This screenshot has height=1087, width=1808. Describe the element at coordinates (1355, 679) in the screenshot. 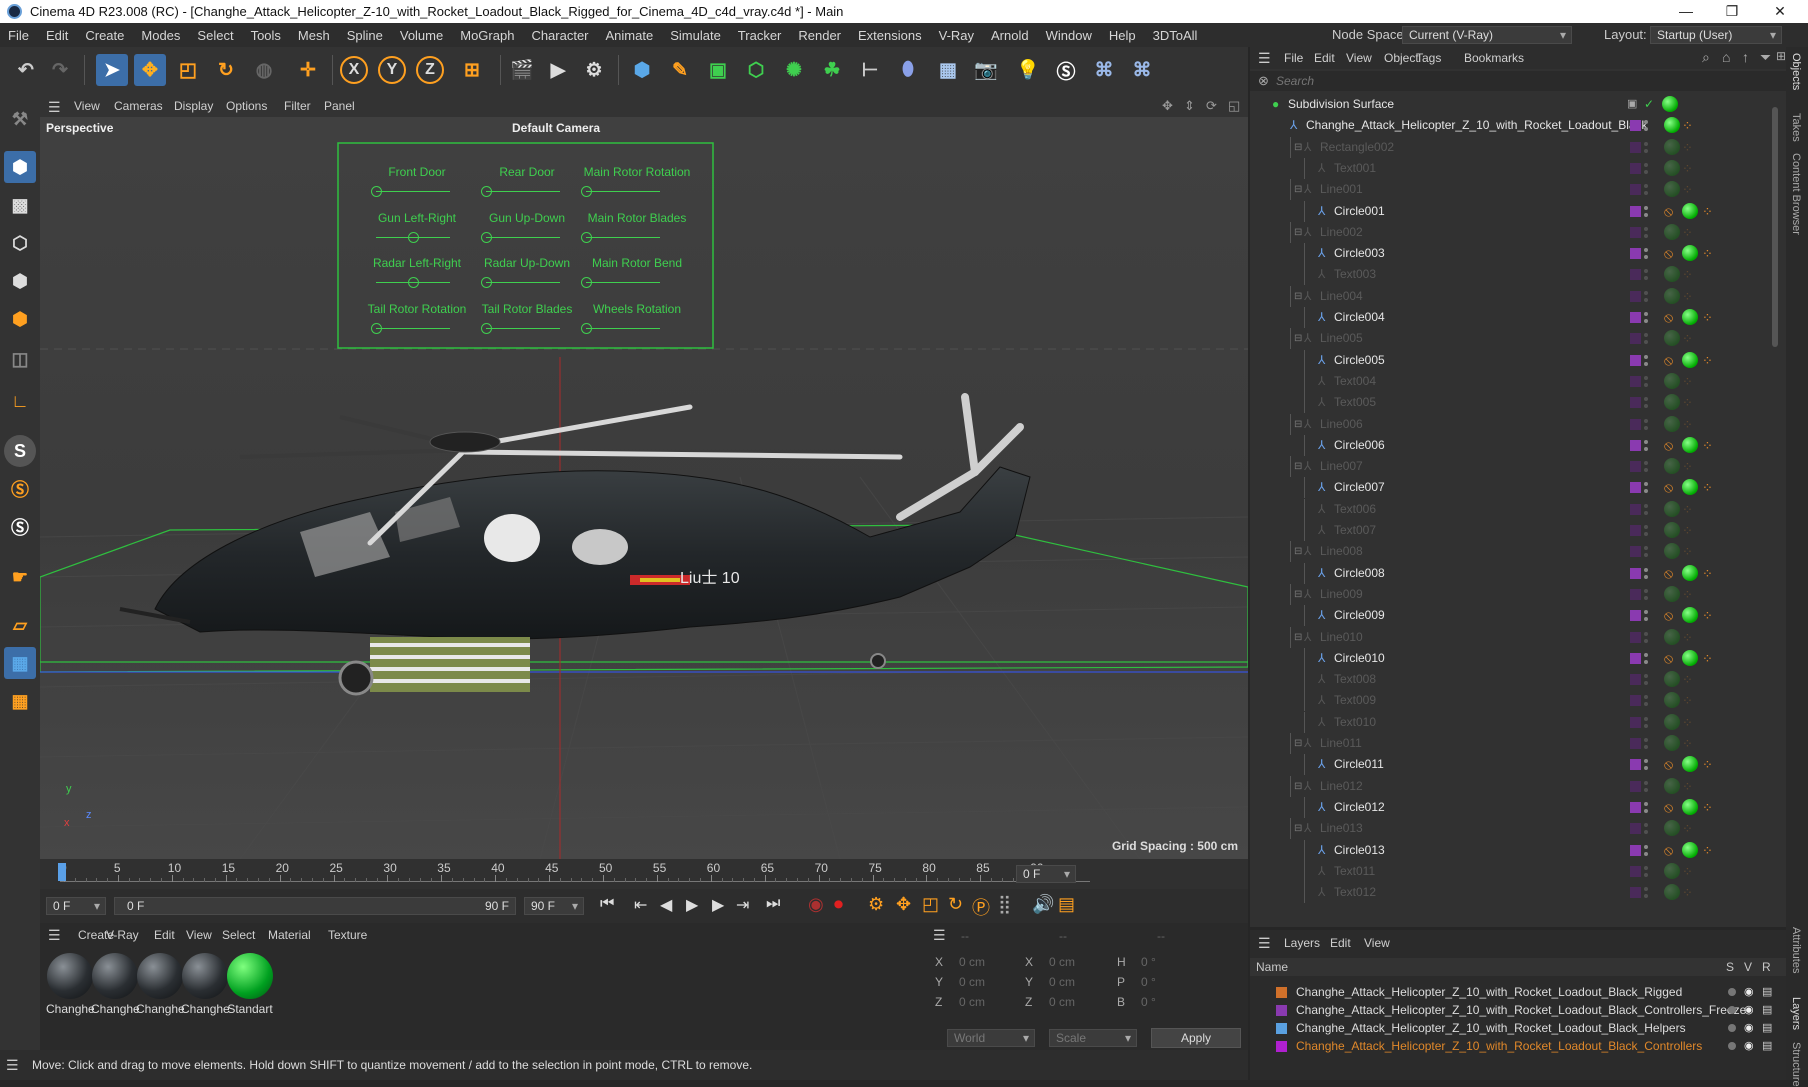

I see `object-name: Text008` at that location.